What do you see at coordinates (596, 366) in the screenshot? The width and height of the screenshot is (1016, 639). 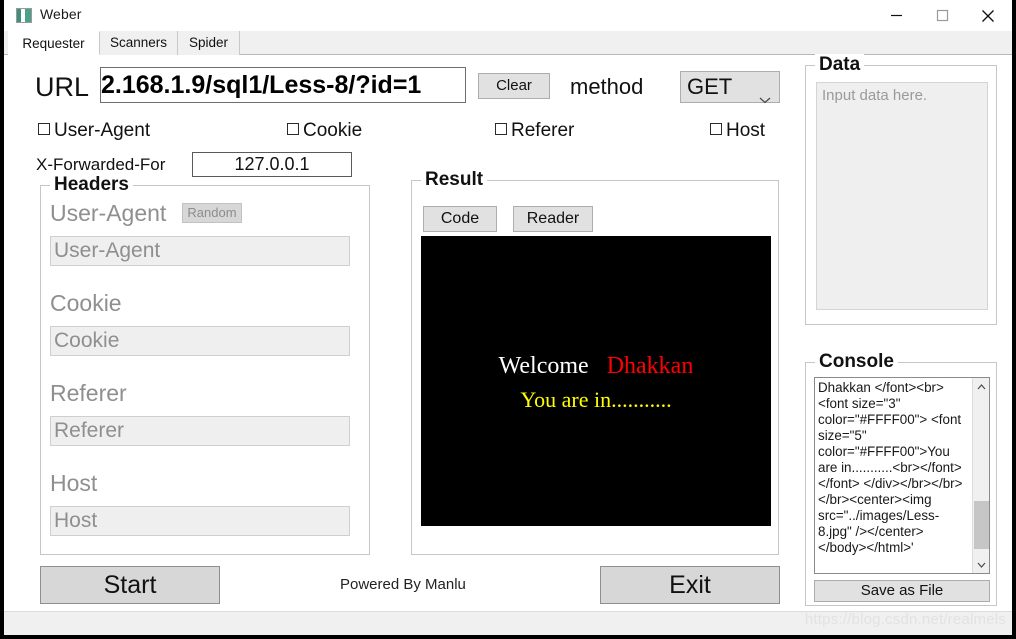 I see `result-line-1: Welcome Dhakkan` at bounding box center [596, 366].